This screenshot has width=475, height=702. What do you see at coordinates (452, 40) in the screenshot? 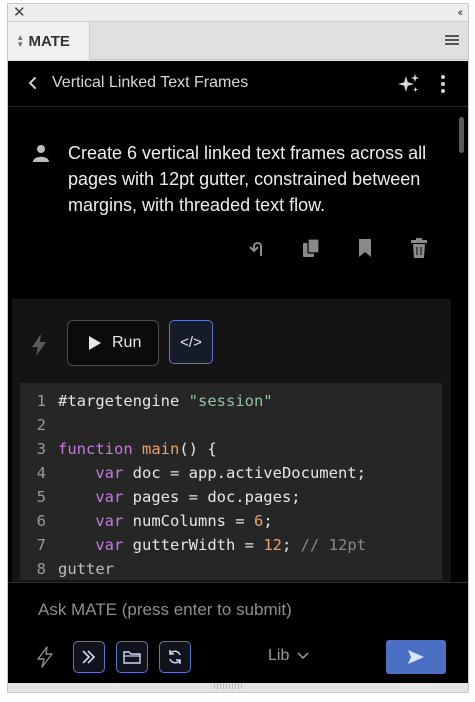
I see `panel-menu-icon` at bounding box center [452, 40].